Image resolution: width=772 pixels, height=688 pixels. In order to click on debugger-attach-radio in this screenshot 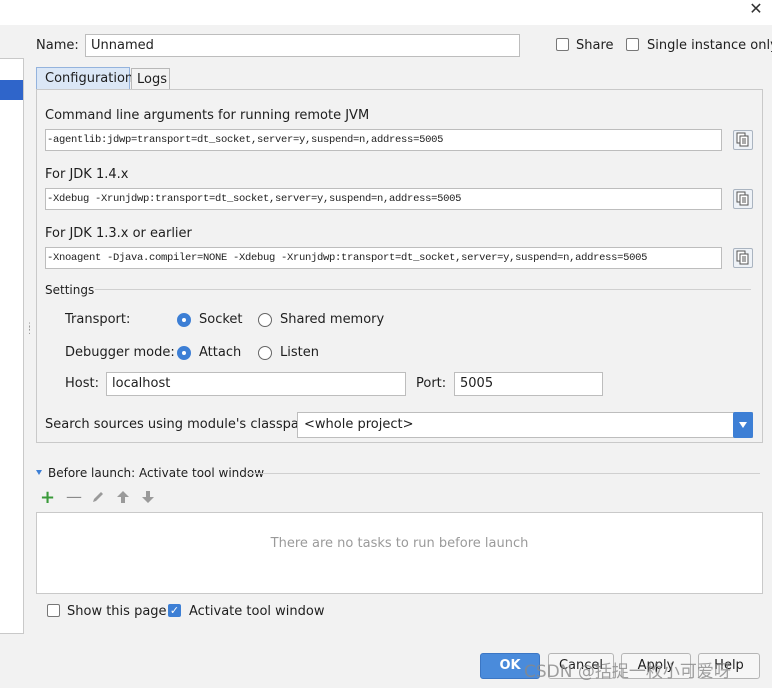, I will do `click(184, 353)`.